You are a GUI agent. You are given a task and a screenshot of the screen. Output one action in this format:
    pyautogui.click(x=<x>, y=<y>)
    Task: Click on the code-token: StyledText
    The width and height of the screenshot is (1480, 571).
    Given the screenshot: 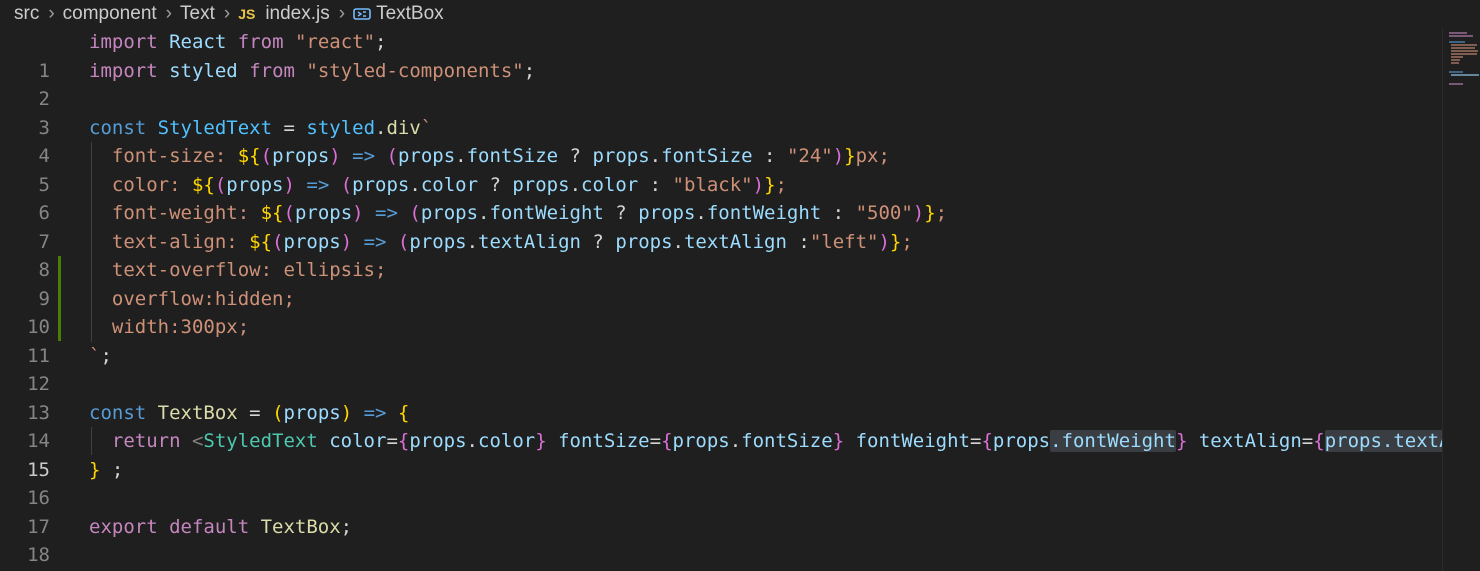 What is the action you would take?
    pyautogui.click(x=215, y=127)
    